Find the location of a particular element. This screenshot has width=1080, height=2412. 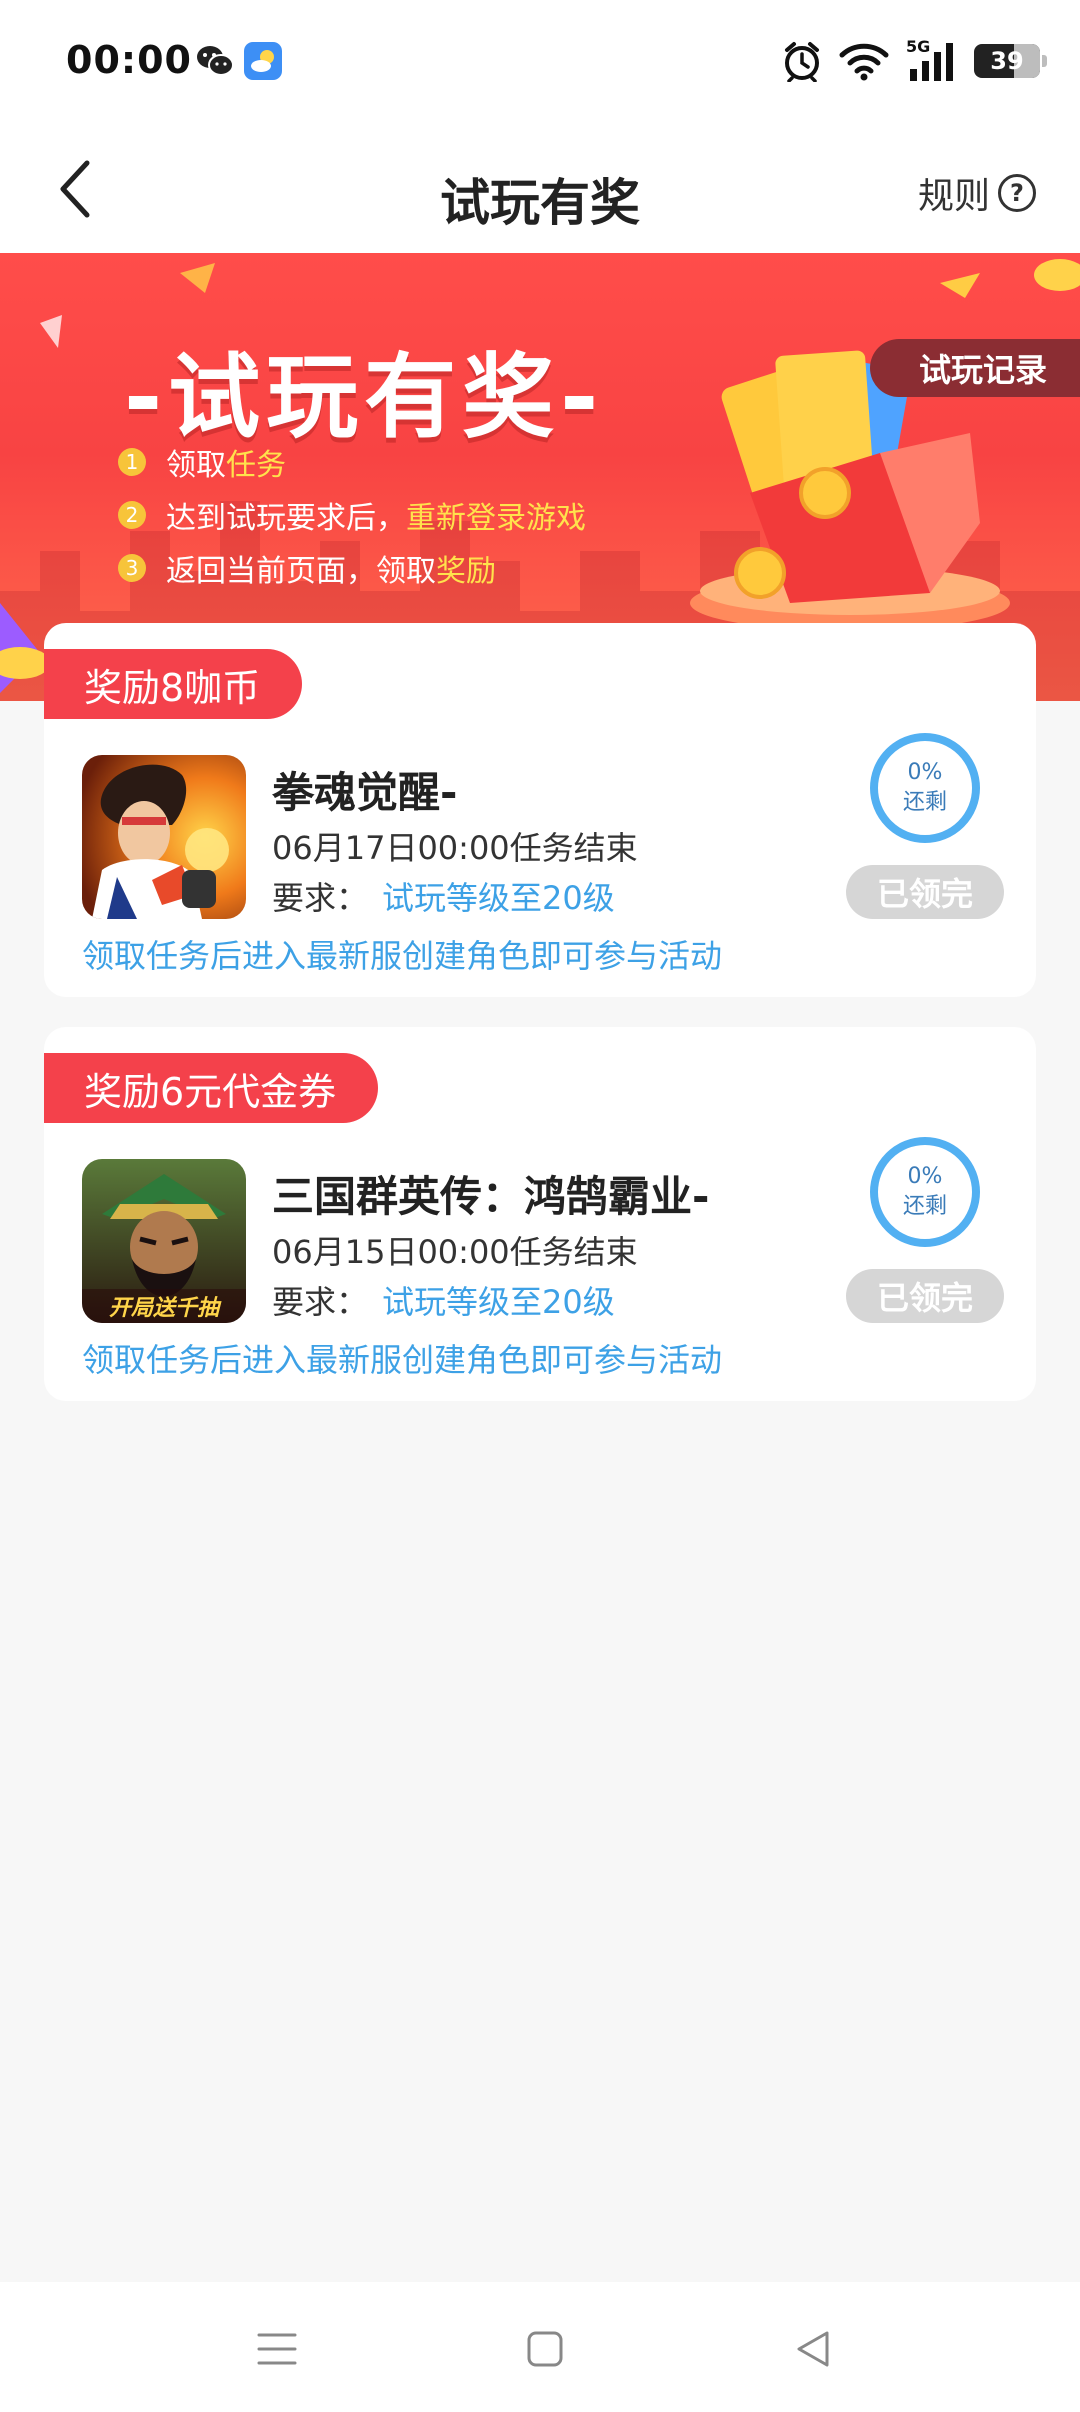

battery-icon: 39 is located at coordinates (1010, 61).